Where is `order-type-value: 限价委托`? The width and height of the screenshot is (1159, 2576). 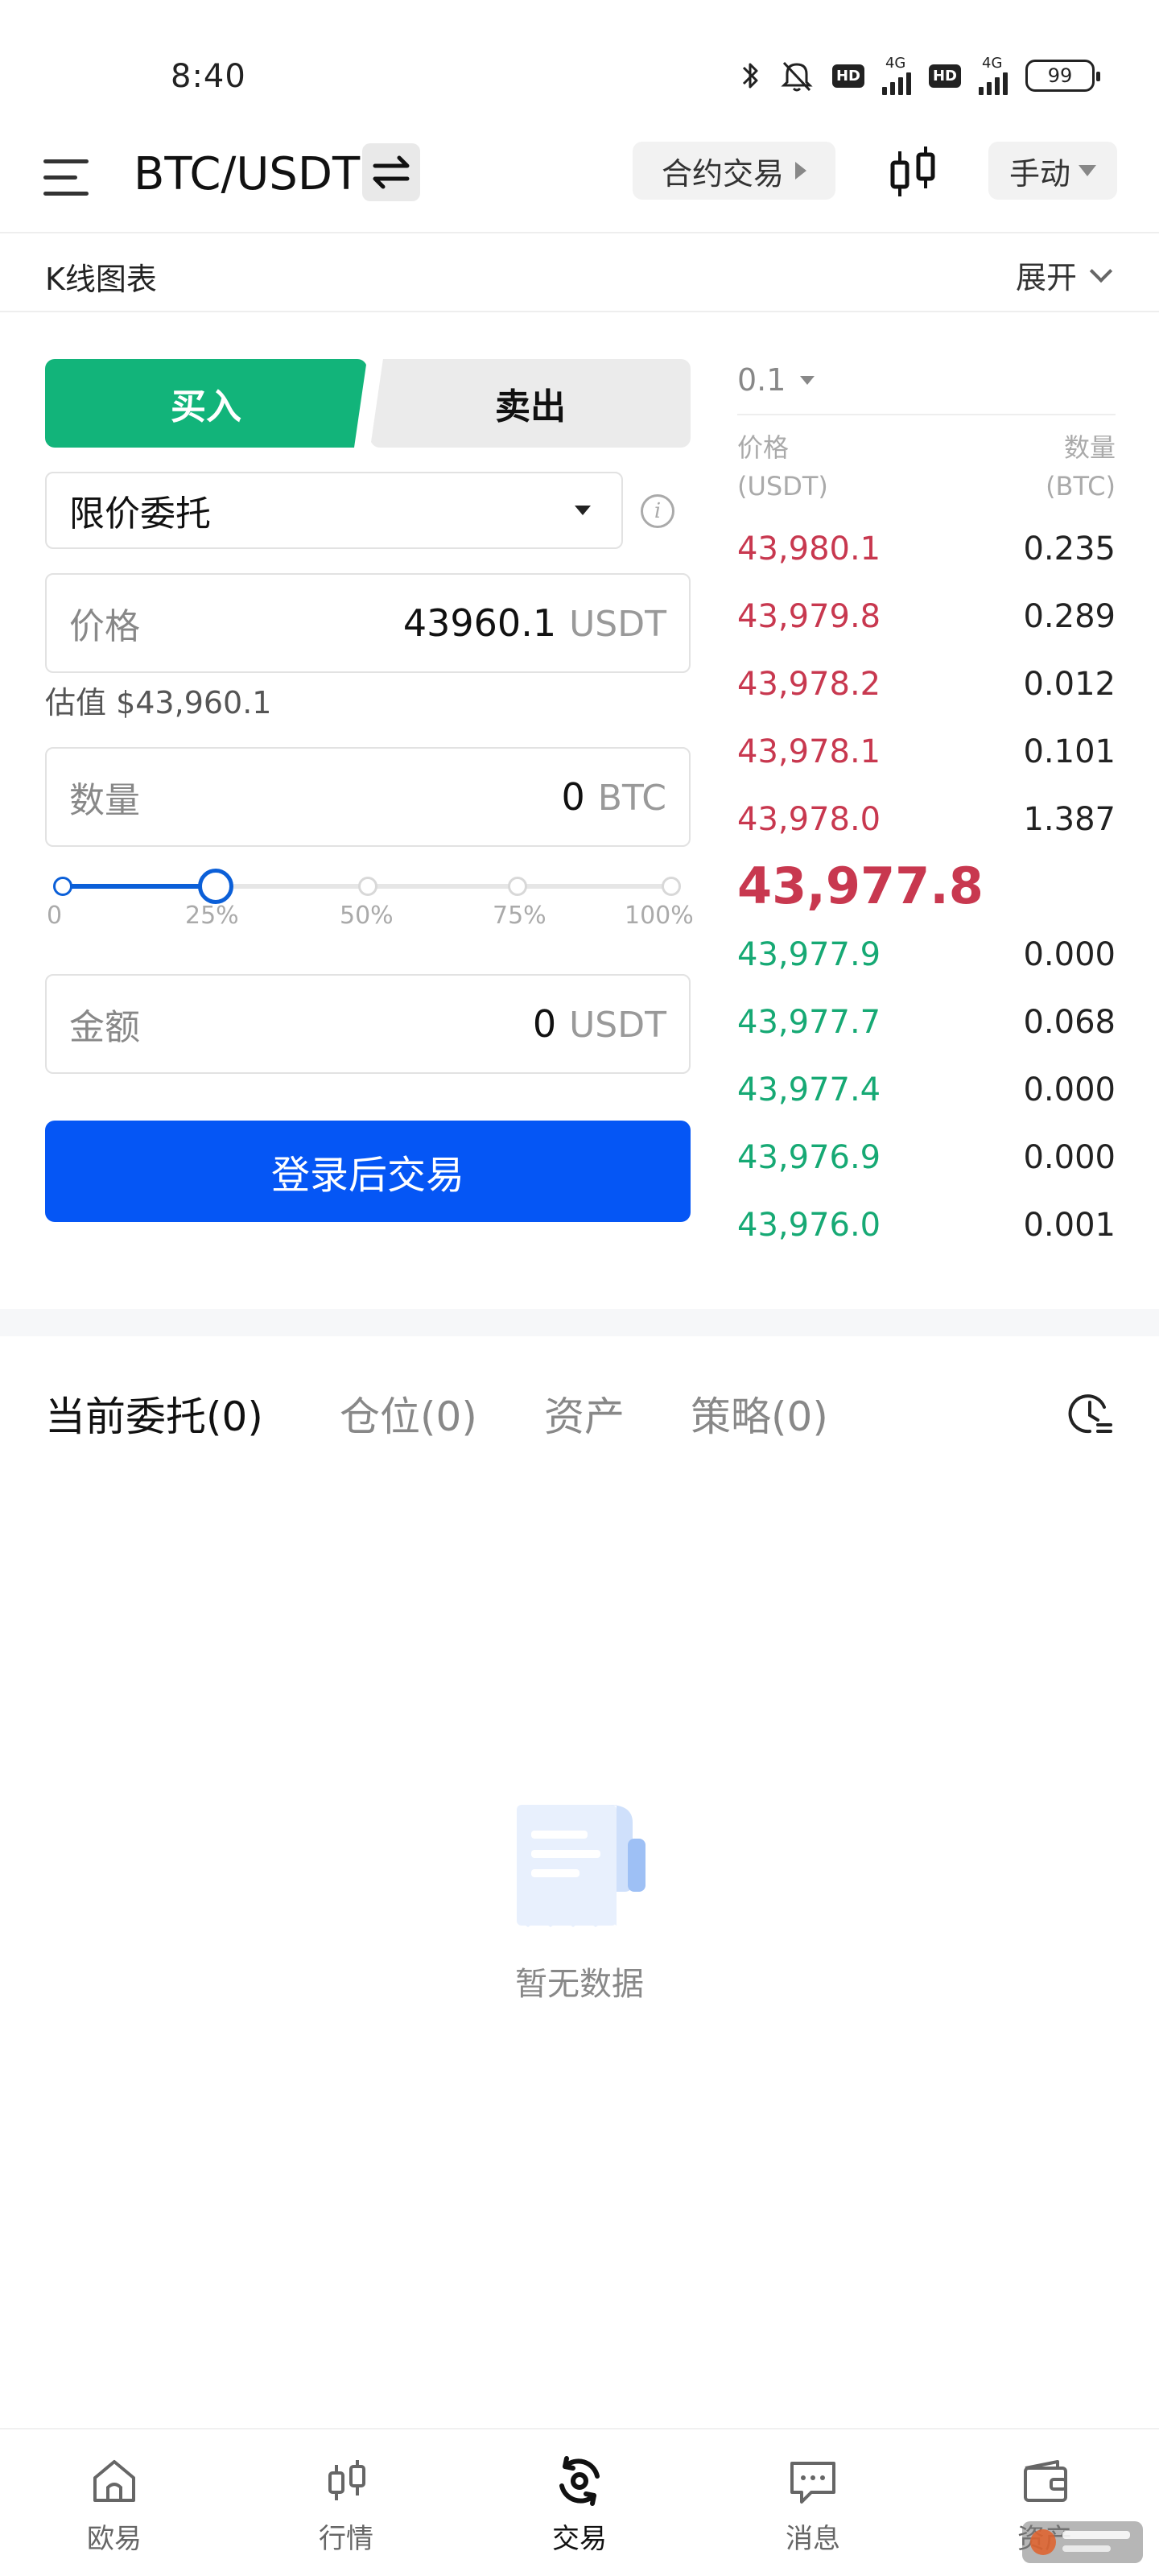
order-type-value: 限价委托 is located at coordinates (140, 514).